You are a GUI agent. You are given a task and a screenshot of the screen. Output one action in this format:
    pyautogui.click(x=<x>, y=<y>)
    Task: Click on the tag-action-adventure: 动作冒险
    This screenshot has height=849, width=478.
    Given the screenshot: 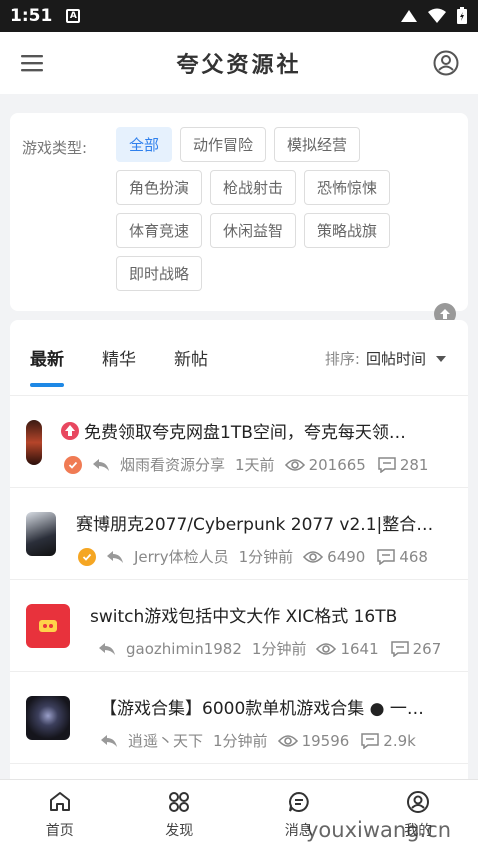 What is the action you would take?
    pyautogui.click(x=223, y=144)
    